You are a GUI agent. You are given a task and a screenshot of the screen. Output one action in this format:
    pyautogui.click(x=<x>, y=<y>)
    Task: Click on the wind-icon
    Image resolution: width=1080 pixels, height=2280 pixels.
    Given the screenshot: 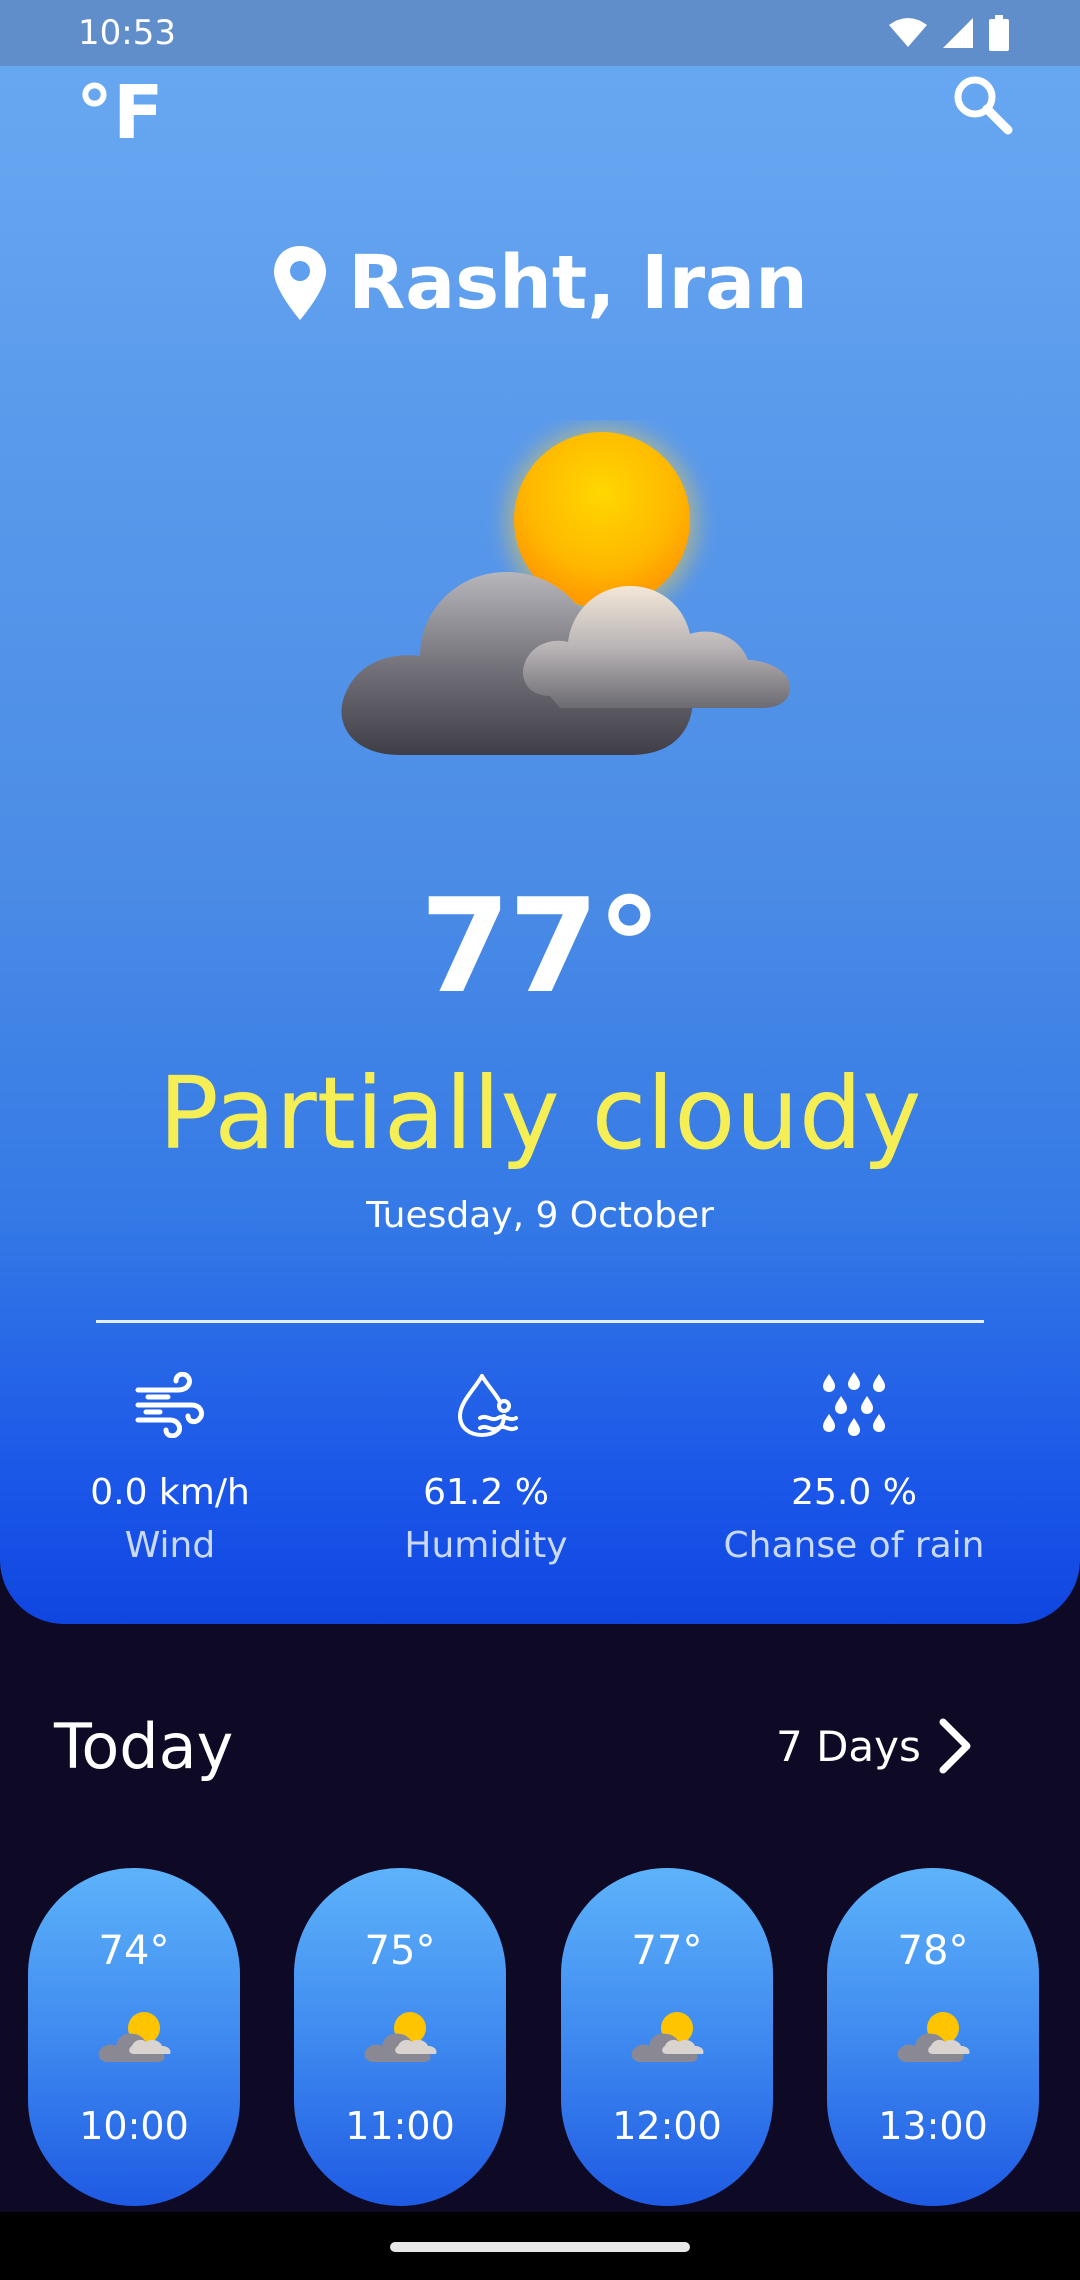 What is the action you would take?
    pyautogui.click(x=170, y=1405)
    